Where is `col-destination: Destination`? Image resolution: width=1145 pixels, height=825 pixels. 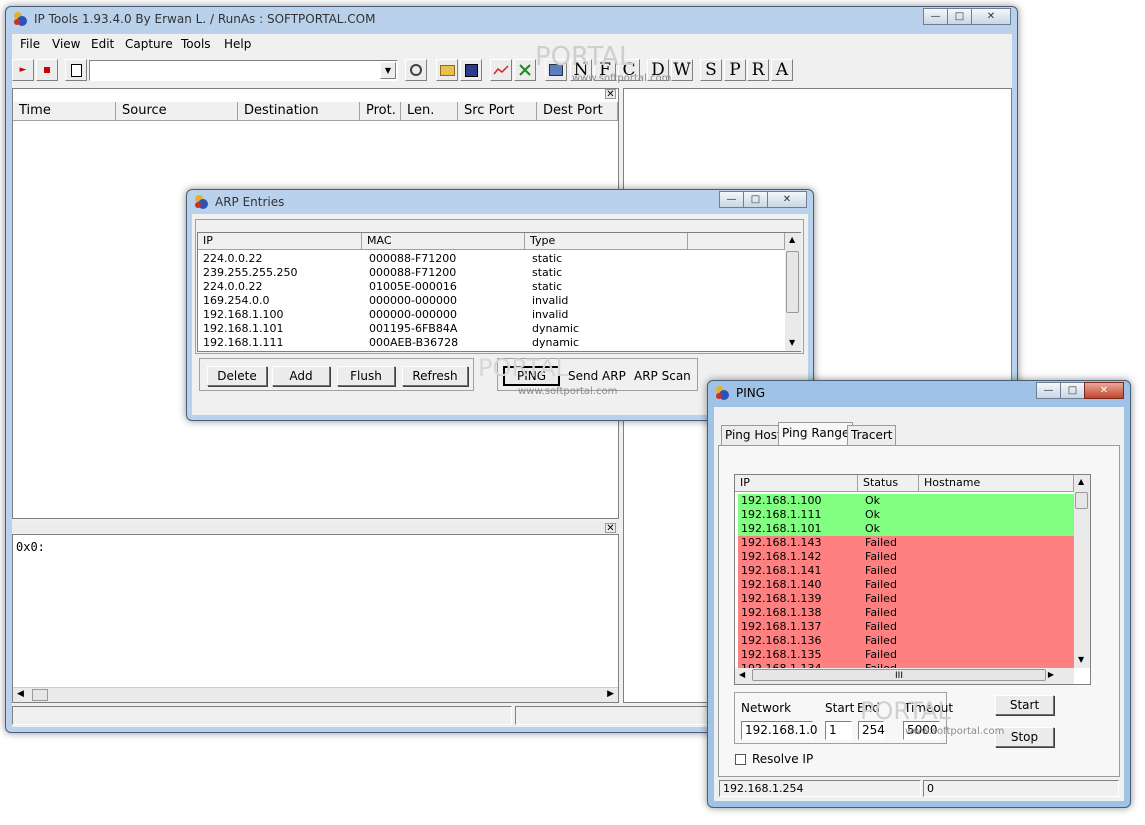
col-destination: Destination is located at coordinates (299, 111).